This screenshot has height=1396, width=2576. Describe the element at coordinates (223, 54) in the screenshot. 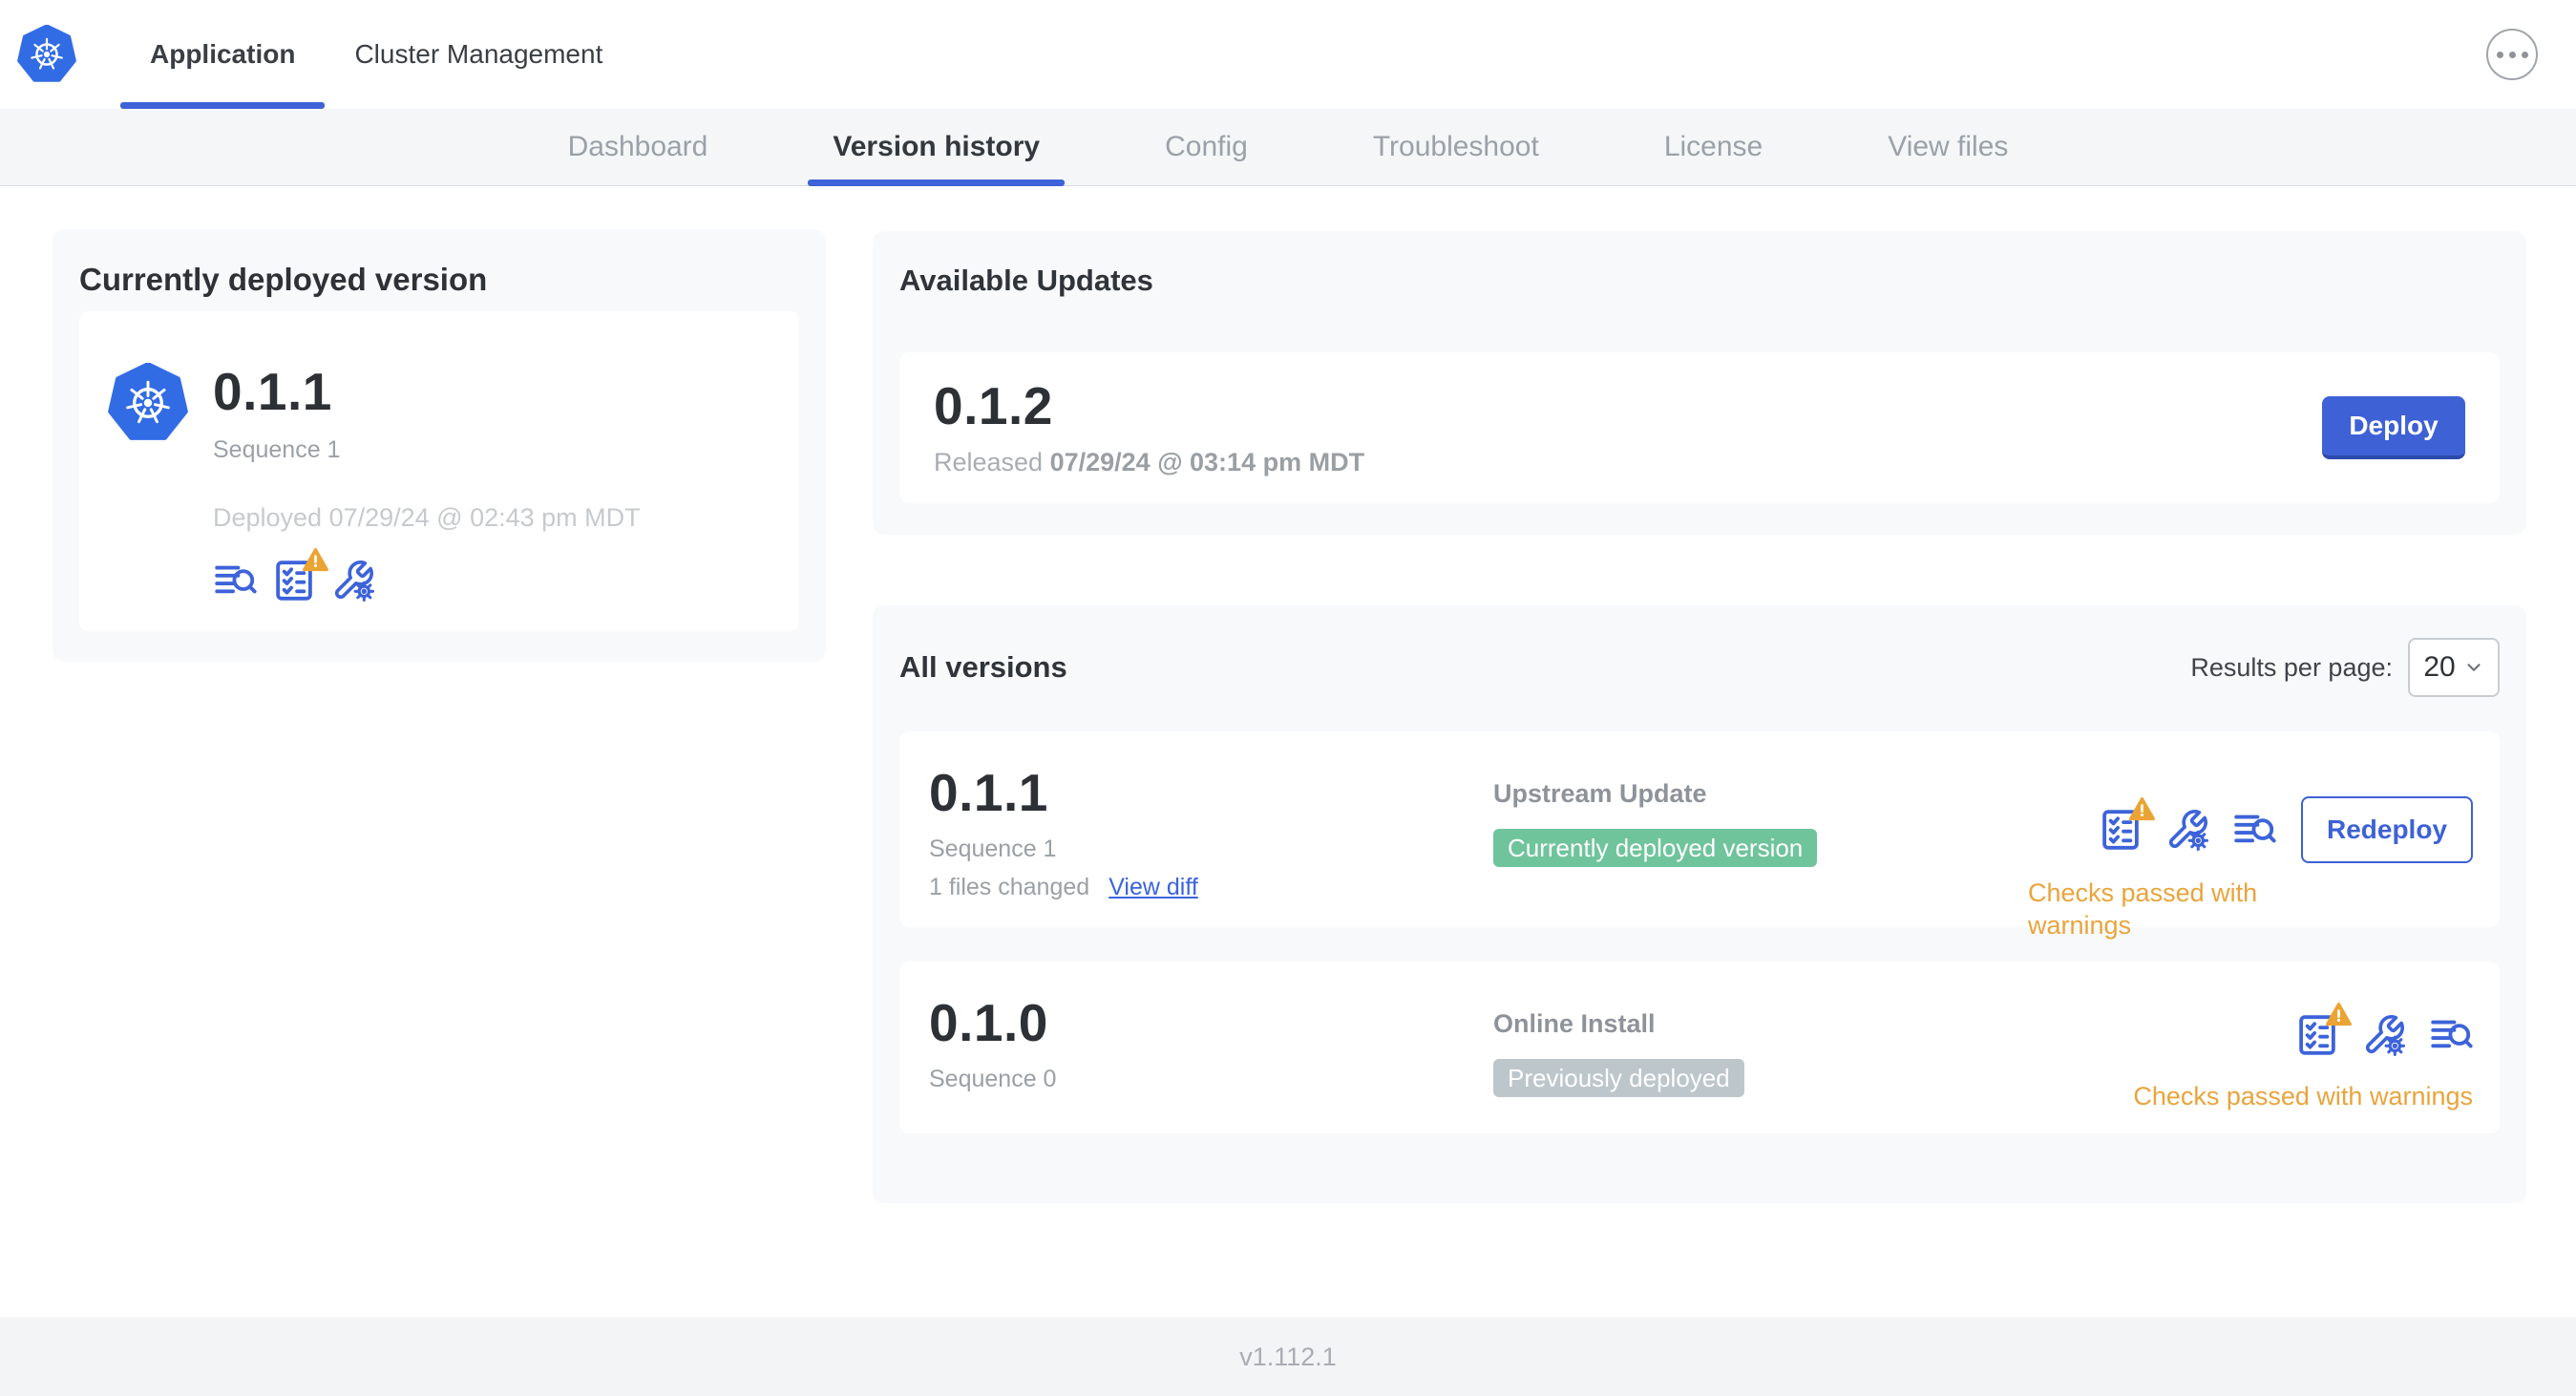

I see `tab-application: Application` at that location.